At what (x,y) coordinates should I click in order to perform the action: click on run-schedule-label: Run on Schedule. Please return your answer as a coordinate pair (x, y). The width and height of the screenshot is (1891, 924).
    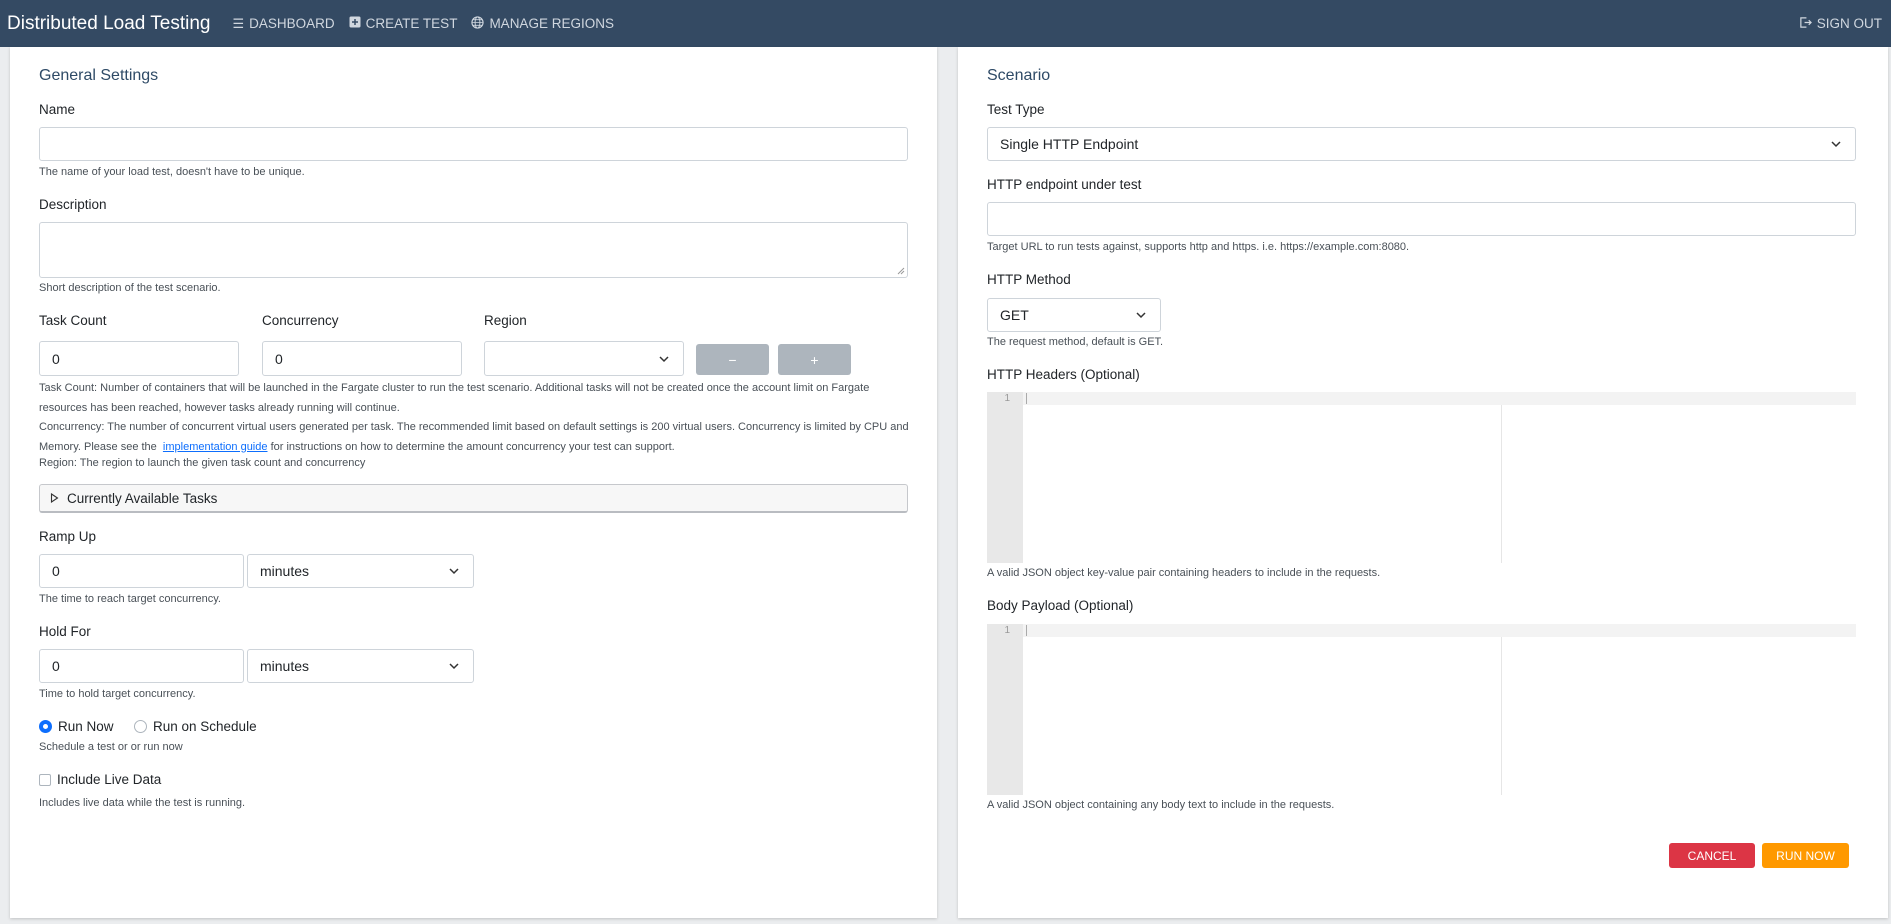
    Looking at the image, I should click on (205, 726).